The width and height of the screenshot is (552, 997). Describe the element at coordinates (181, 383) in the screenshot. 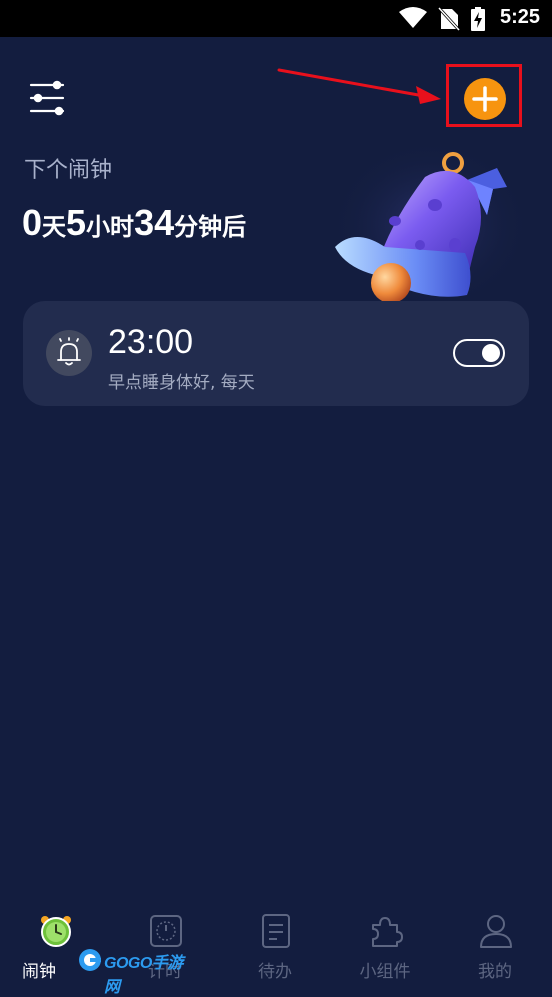

I see `alarm-description: 早点睡身体好, 每天` at that location.